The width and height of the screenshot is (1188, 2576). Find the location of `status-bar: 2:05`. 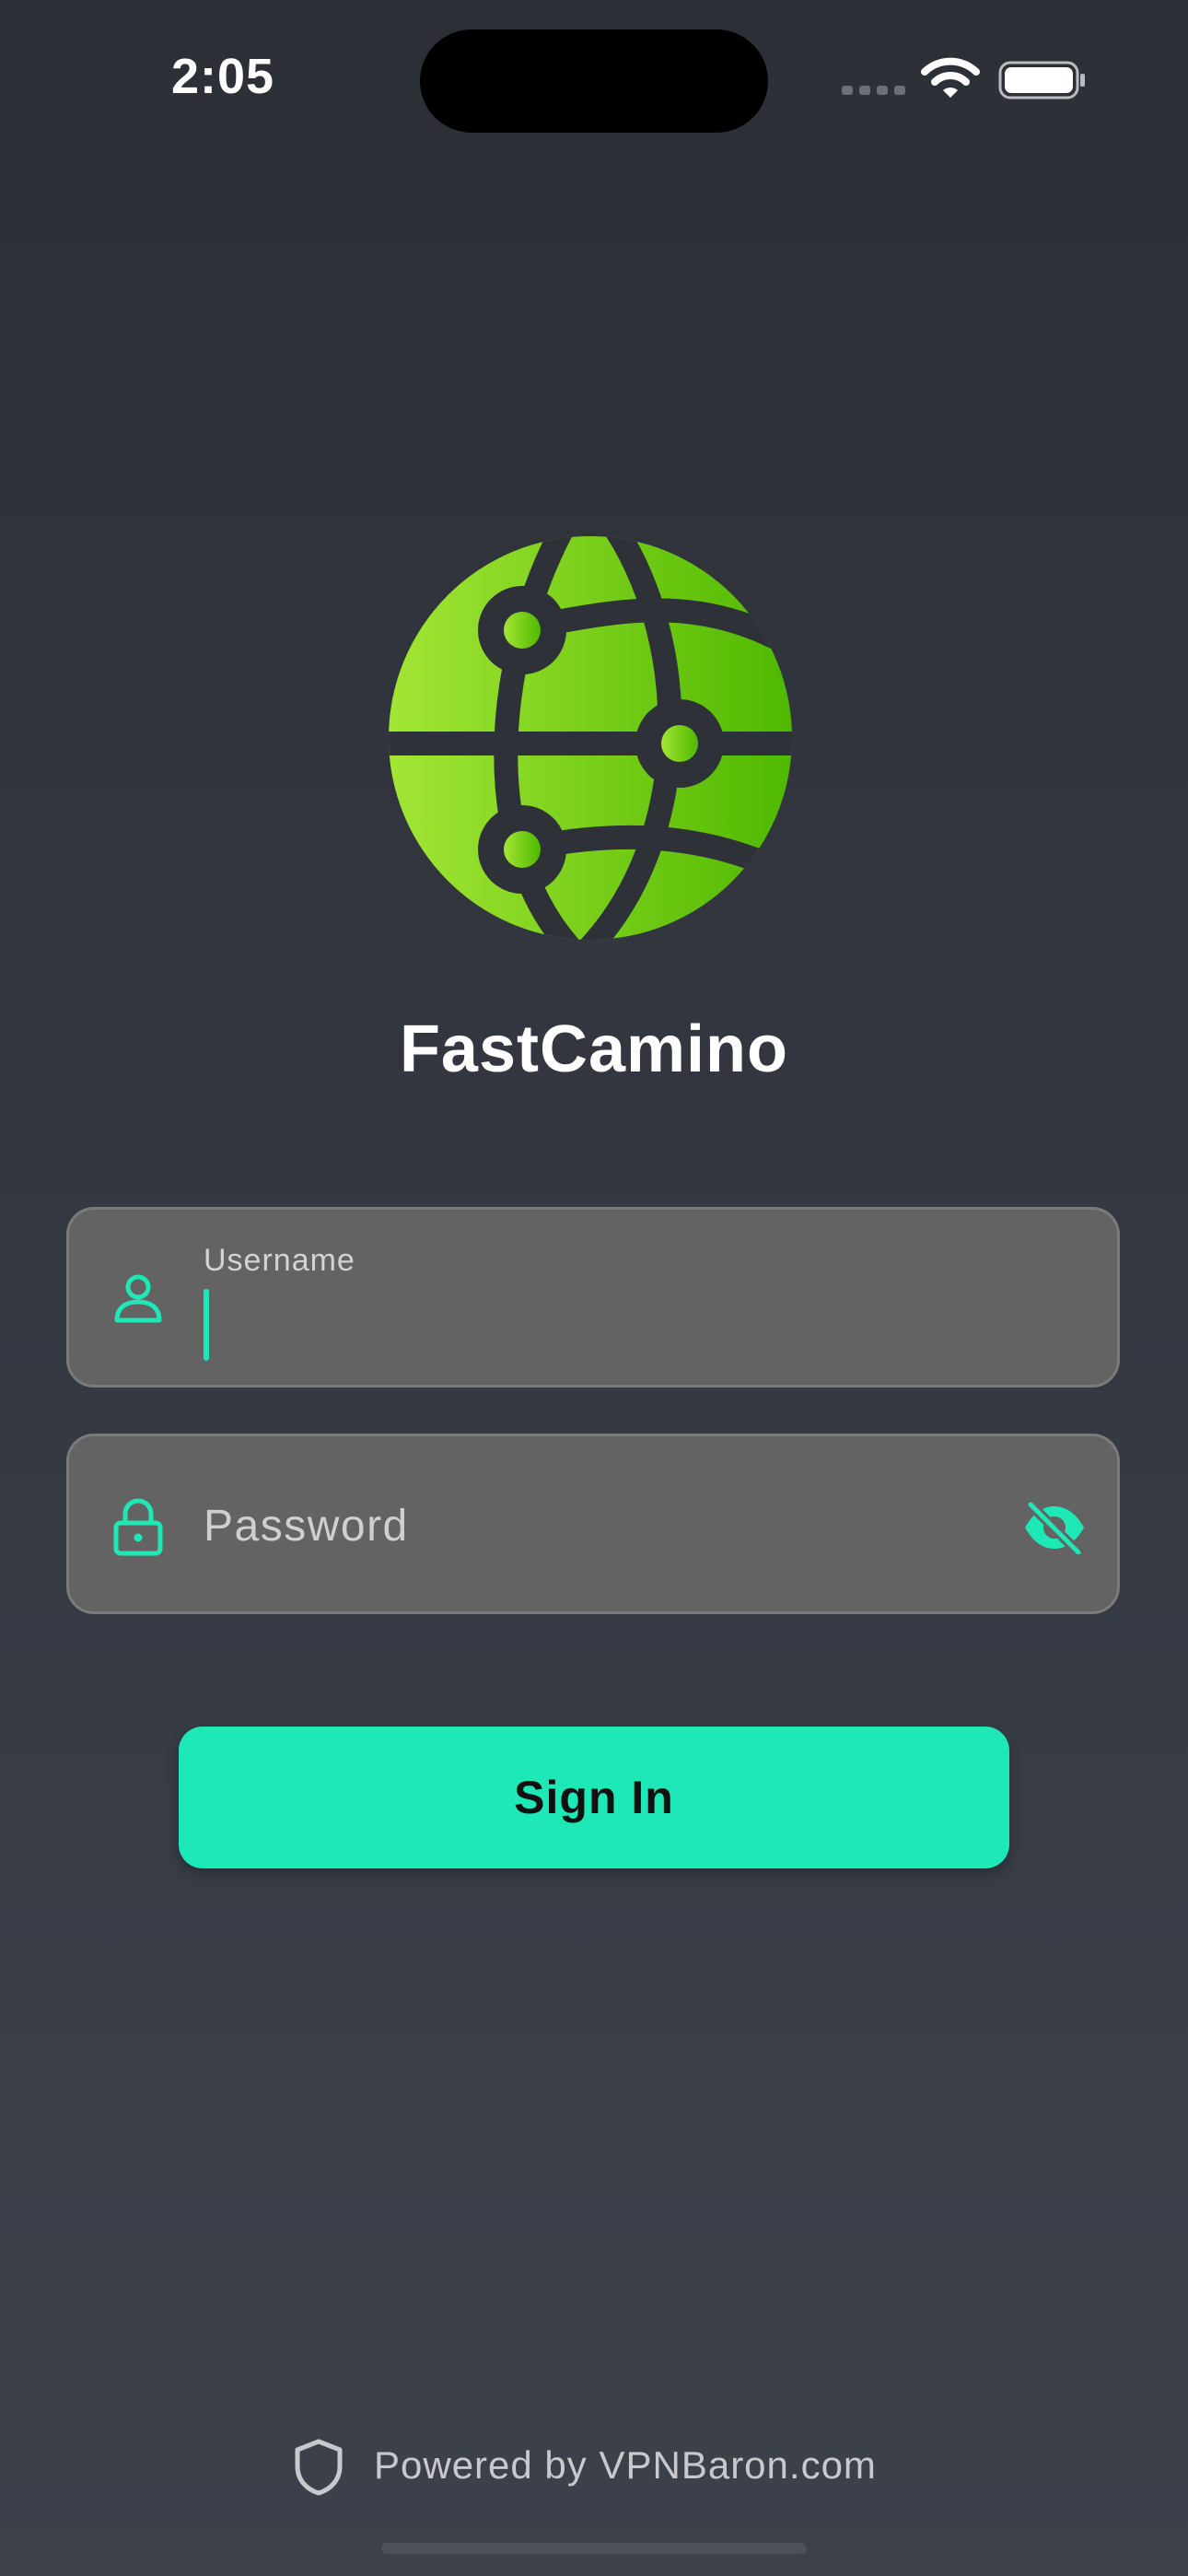

status-bar: 2:05 is located at coordinates (594, 73).